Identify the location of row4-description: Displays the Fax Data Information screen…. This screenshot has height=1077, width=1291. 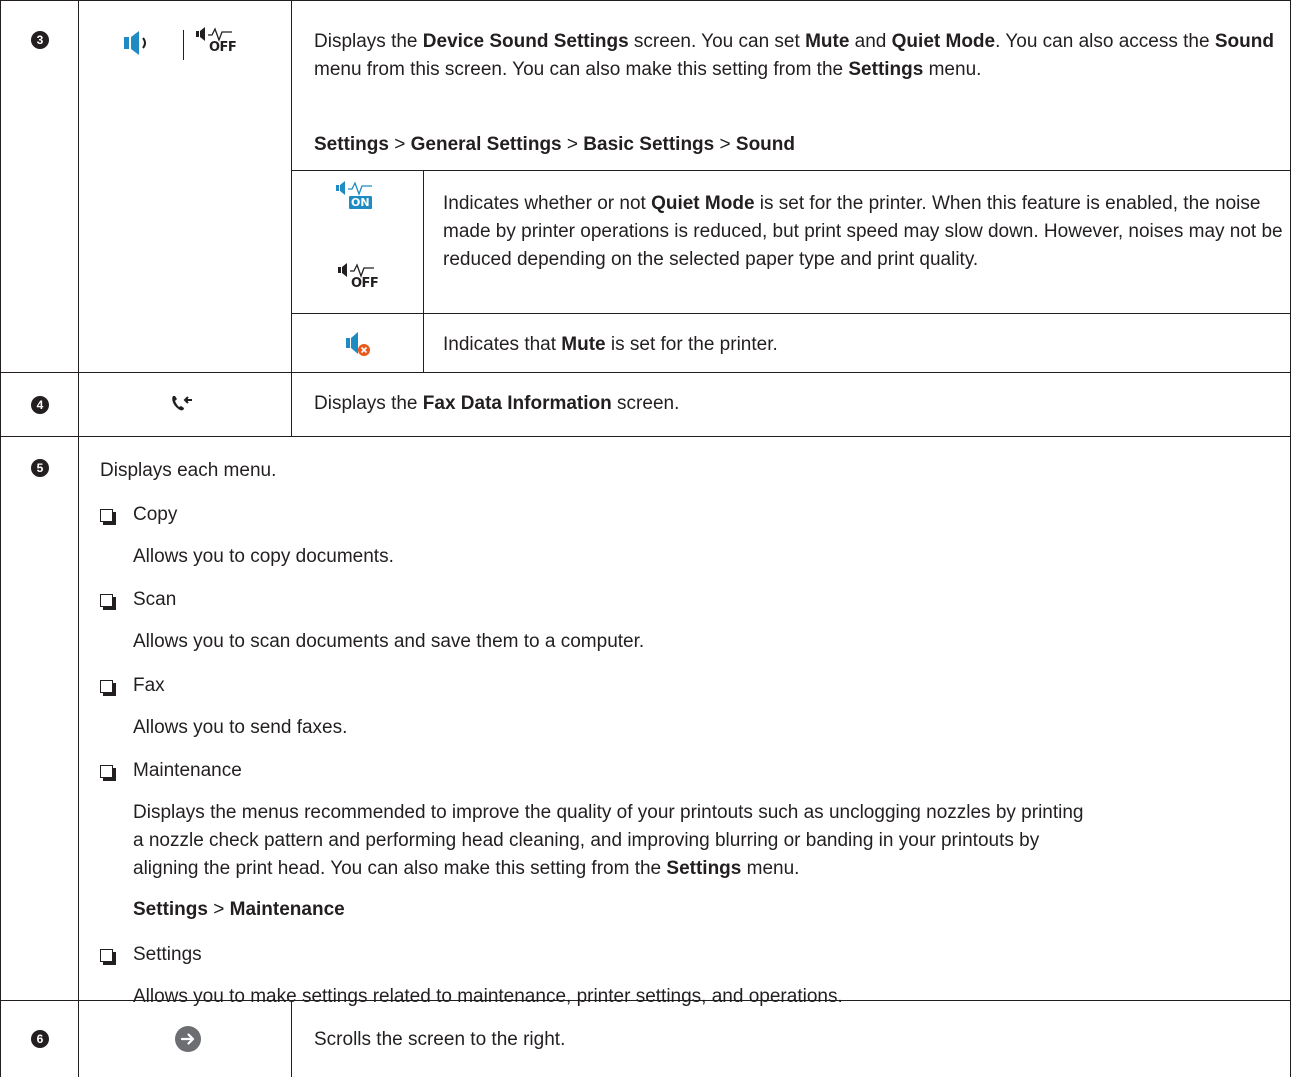
(497, 403).